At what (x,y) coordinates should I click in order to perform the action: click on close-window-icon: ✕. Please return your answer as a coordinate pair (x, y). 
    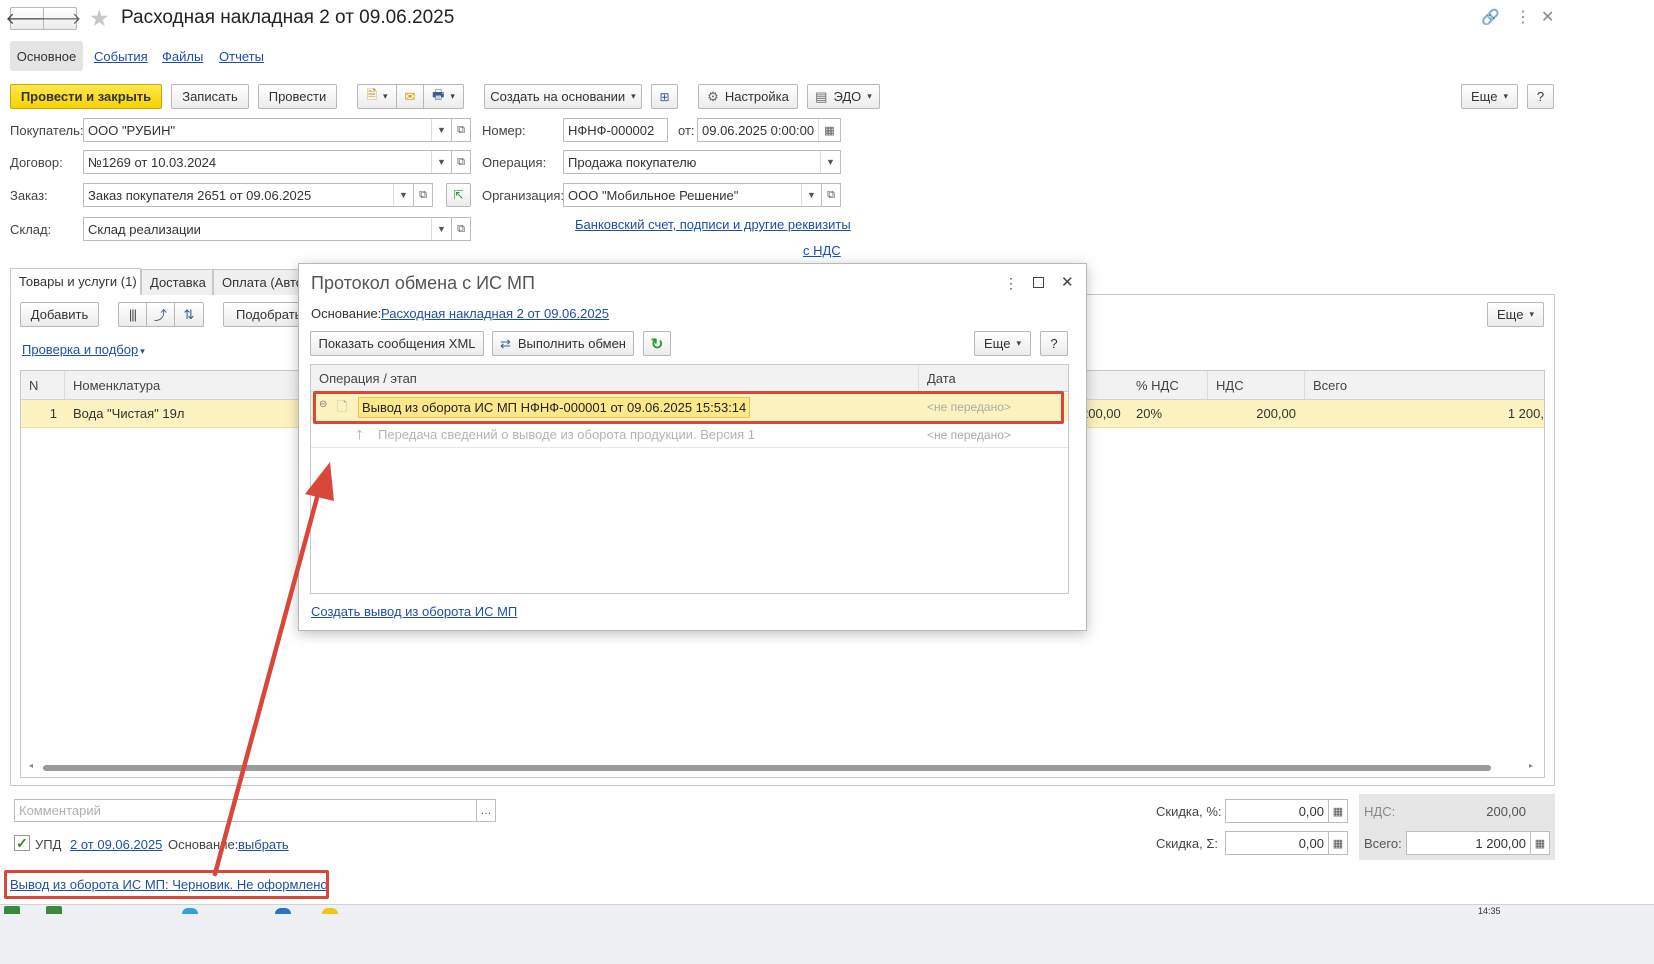
    Looking at the image, I should click on (1547, 17).